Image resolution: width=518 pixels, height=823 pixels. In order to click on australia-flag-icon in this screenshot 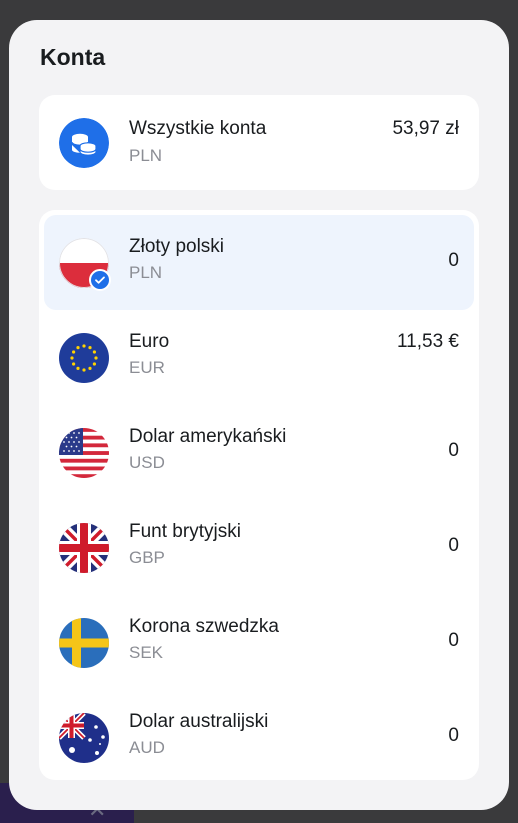, I will do `click(84, 737)`.